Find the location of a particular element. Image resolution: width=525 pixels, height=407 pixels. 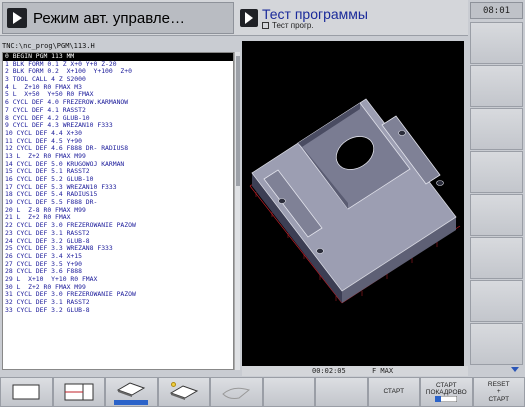

program-path: TNC:\nc_prog\PGM\113.H is located at coordinates (48, 46).